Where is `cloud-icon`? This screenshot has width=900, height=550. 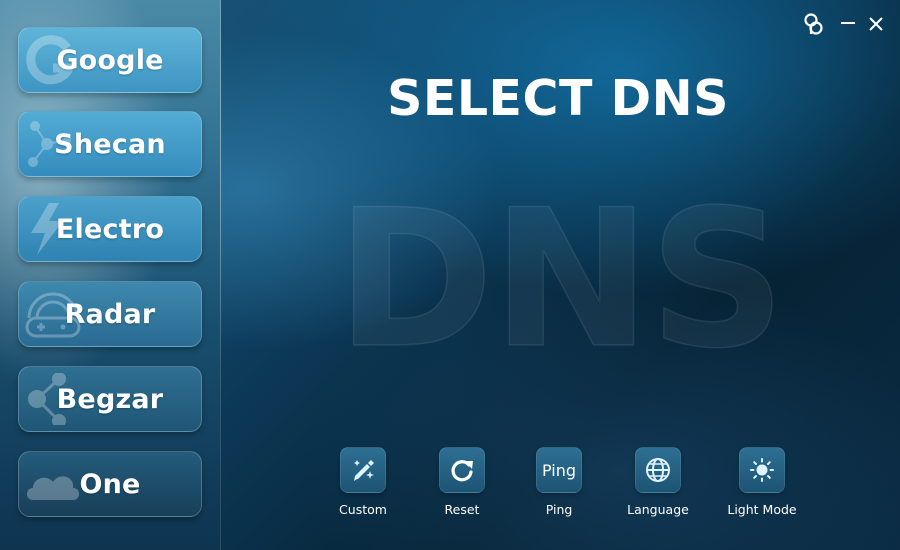
cloud-icon is located at coordinates (53, 488).